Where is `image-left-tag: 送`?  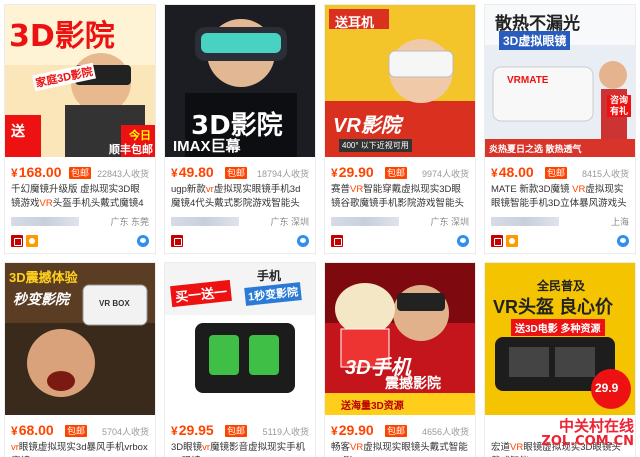
image-left-tag: 送 is located at coordinates (18, 131).